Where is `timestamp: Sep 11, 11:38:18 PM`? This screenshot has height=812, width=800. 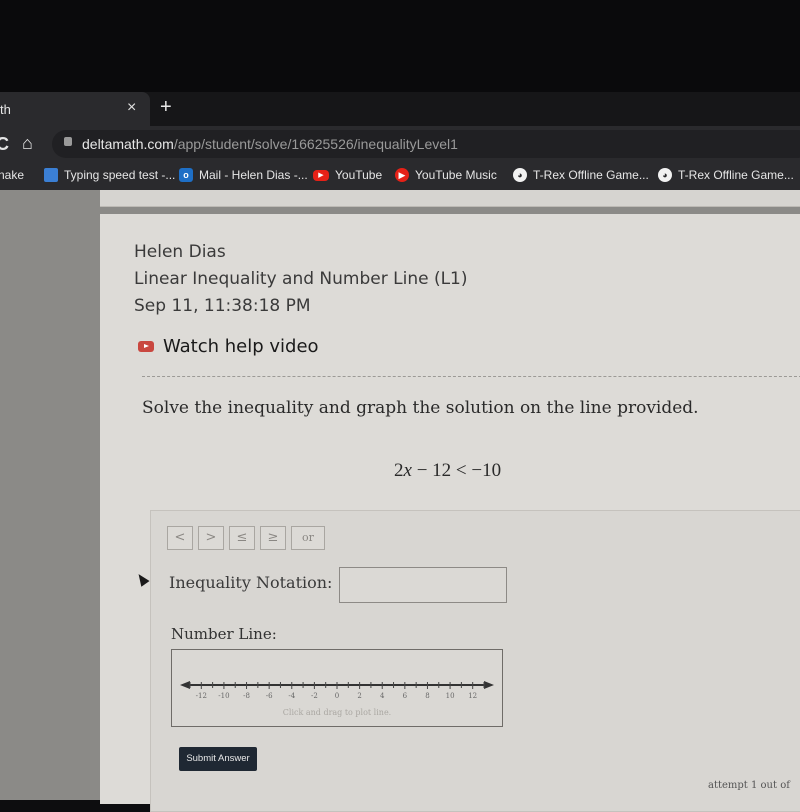 timestamp: Sep 11, 11:38:18 PM is located at coordinates (222, 306).